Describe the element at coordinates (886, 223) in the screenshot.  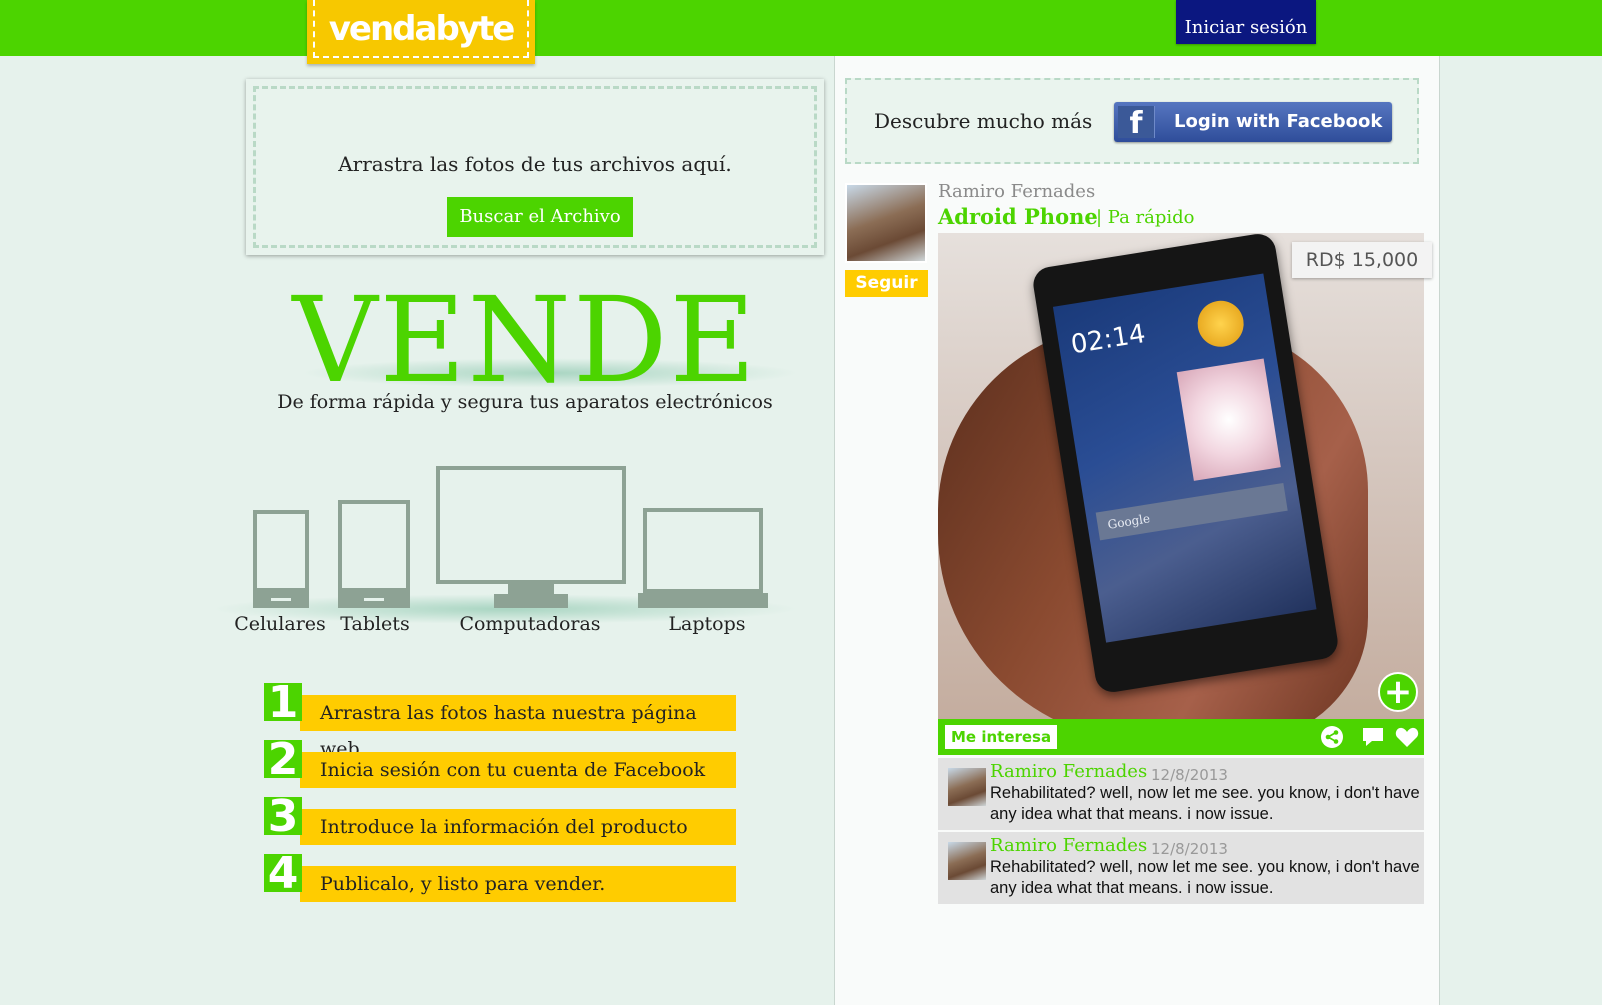
I see `author-avatar` at that location.